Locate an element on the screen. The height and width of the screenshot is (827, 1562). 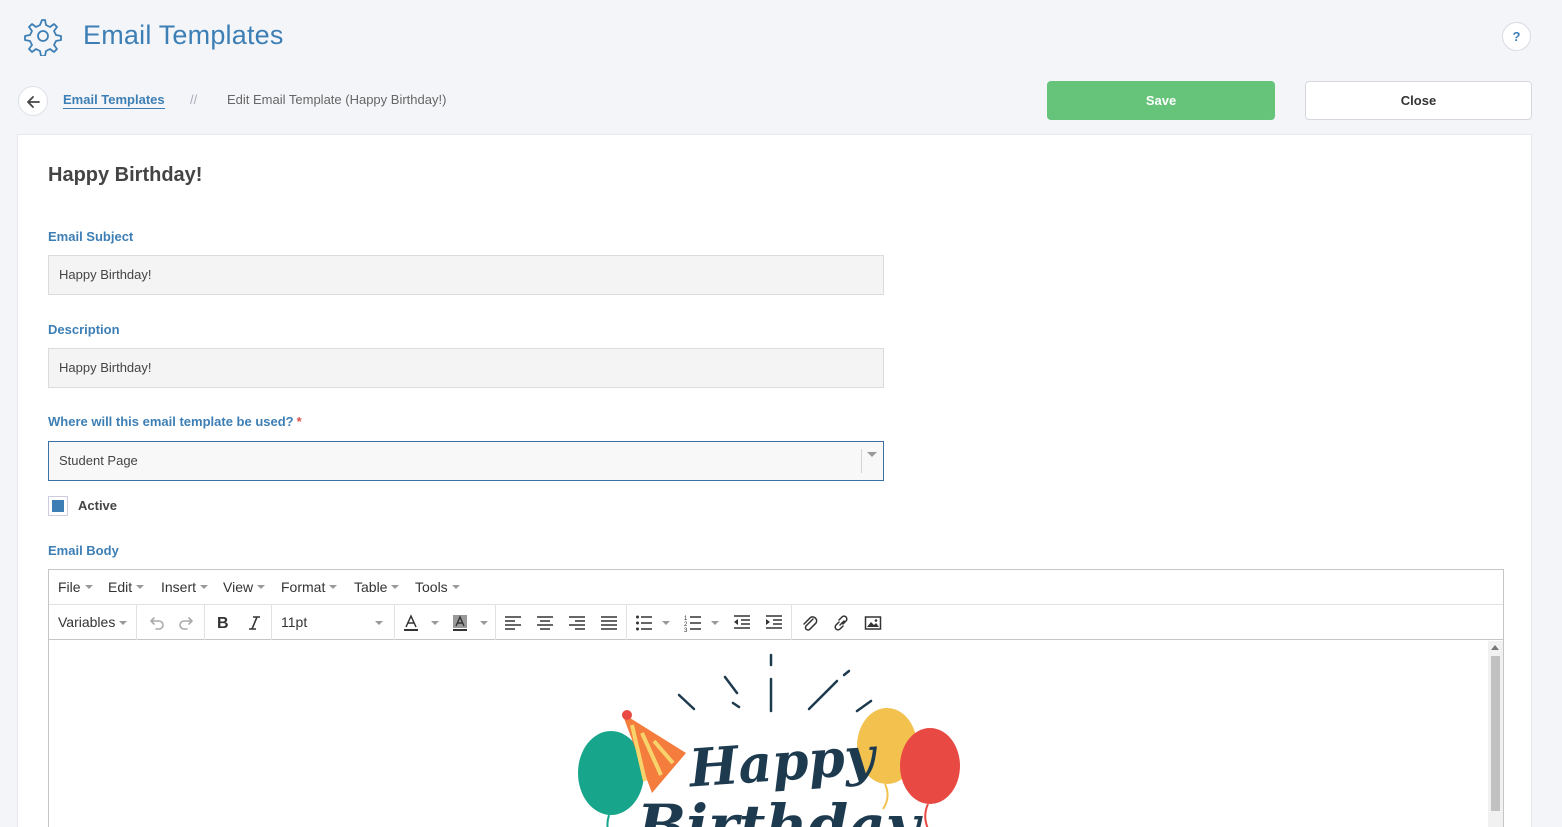
breadcrumb-current: Edit Email Template (Happy Birthday!) is located at coordinates (337, 99).